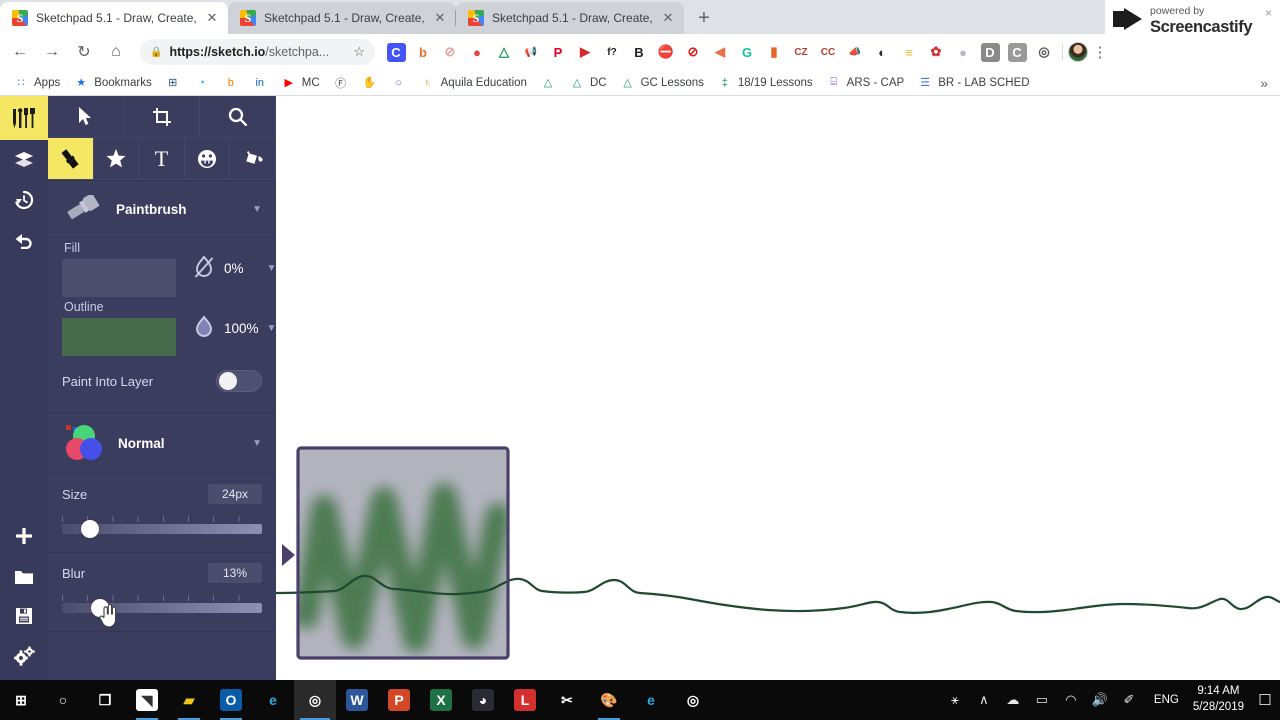 The height and width of the screenshot is (720, 1280). Describe the element at coordinates (112, 83) in the screenshot. I see `bookmark-item-bookmarks: ★ Bookmarks` at that location.